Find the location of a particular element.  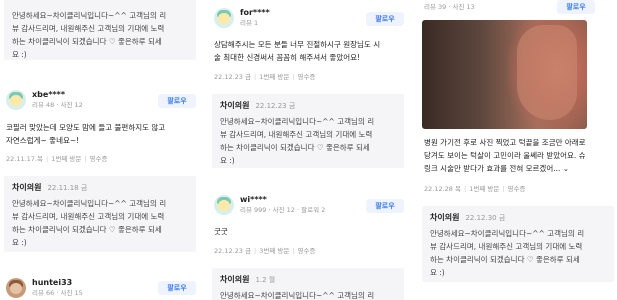

reply-date: 22.11.18 금 is located at coordinates (67, 187).